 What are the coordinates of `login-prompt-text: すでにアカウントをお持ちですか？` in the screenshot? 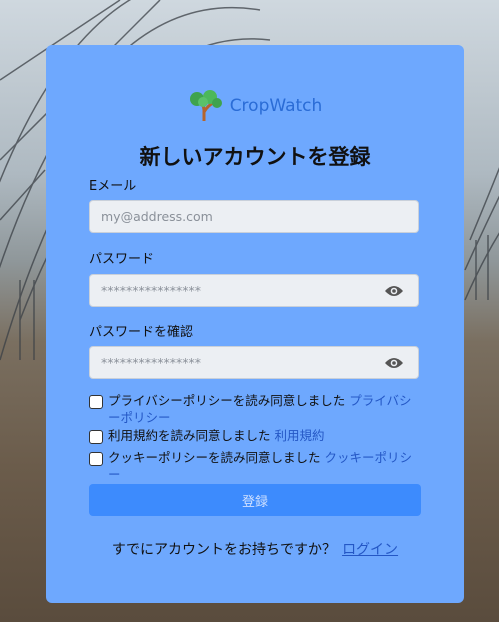 It's located at (224, 550).